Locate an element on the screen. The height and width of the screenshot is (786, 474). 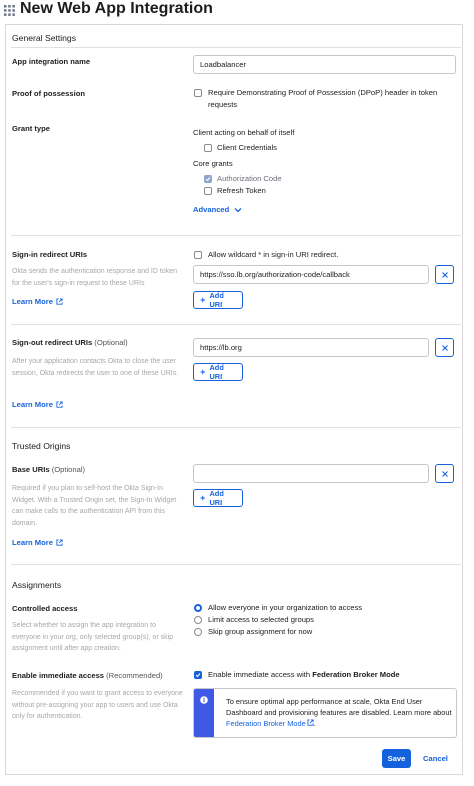
remove-base-uri-button is located at coordinates (444, 473).